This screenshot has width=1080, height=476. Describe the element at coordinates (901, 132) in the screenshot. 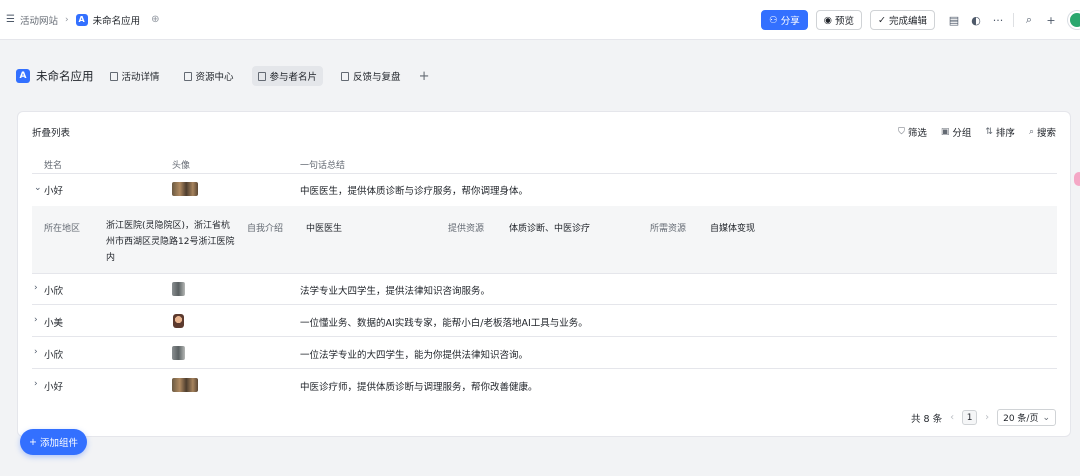

I see `filter-icon: ⛉` at that location.